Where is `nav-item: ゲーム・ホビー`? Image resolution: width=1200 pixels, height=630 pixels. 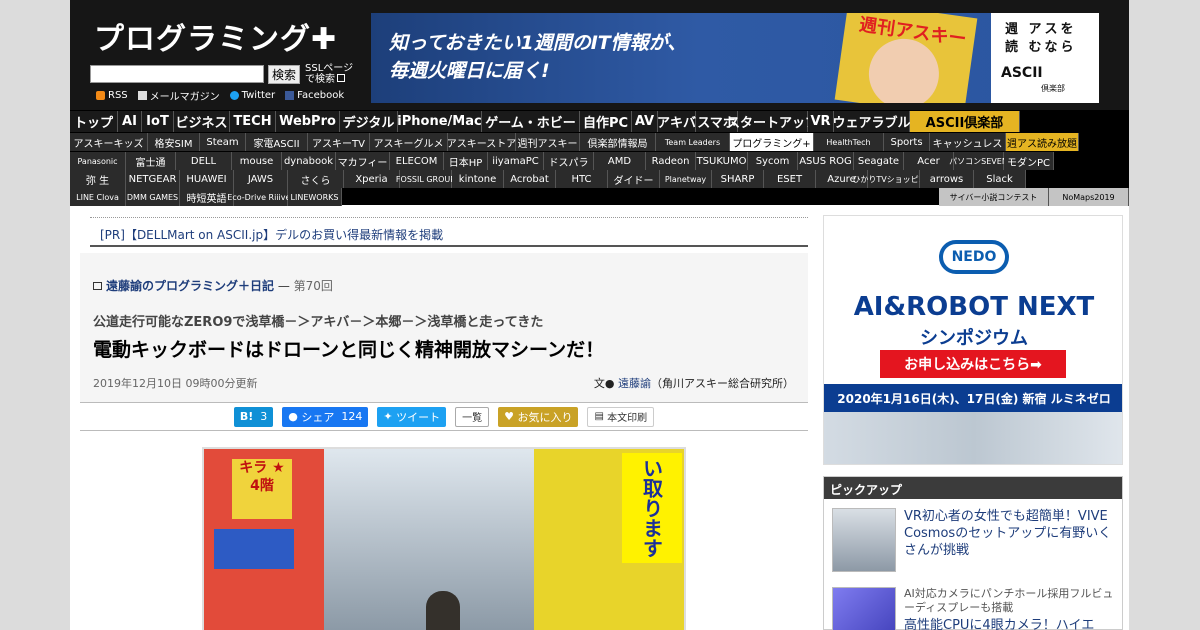
nav-item: ゲーム・ホビー is located at coordinates (531, 121).